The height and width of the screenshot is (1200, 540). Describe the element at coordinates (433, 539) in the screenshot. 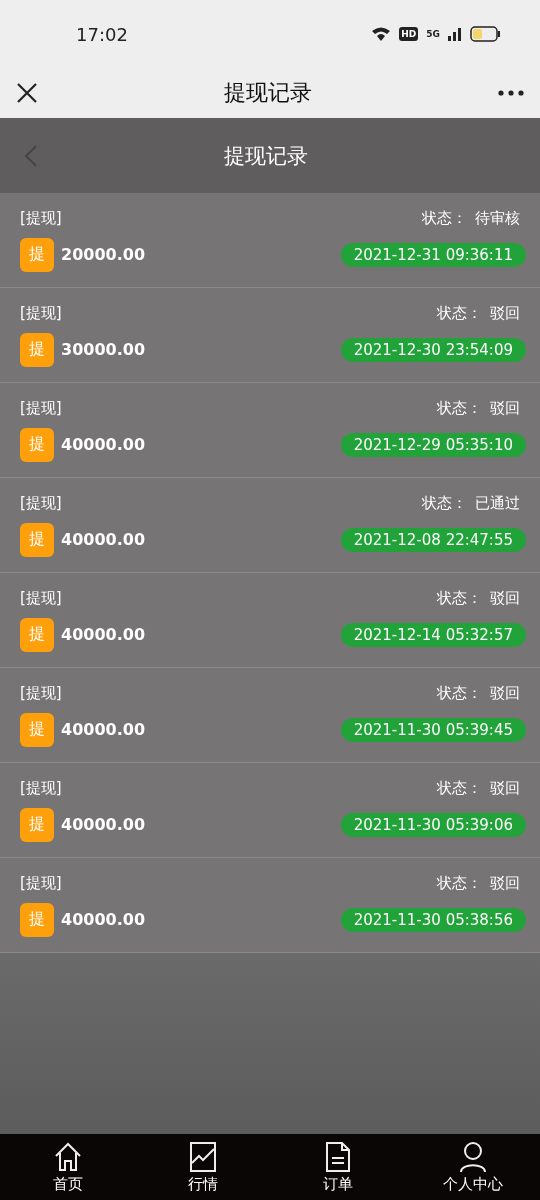

I see `time-badge: 2021-12-08 22:47:55` at that location.